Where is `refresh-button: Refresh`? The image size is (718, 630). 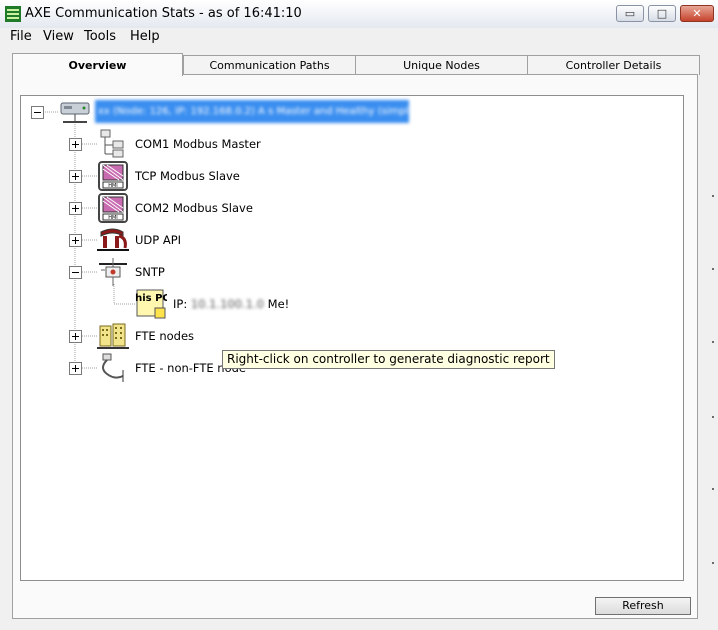 refresh-button: Refresh is located at coordinates (643, 606).